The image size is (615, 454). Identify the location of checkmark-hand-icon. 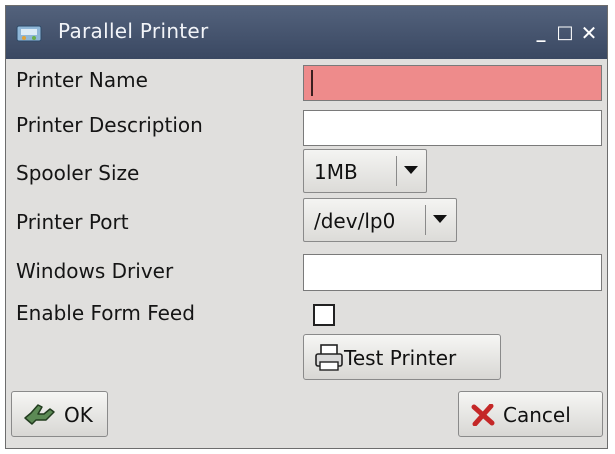
(39, 414).